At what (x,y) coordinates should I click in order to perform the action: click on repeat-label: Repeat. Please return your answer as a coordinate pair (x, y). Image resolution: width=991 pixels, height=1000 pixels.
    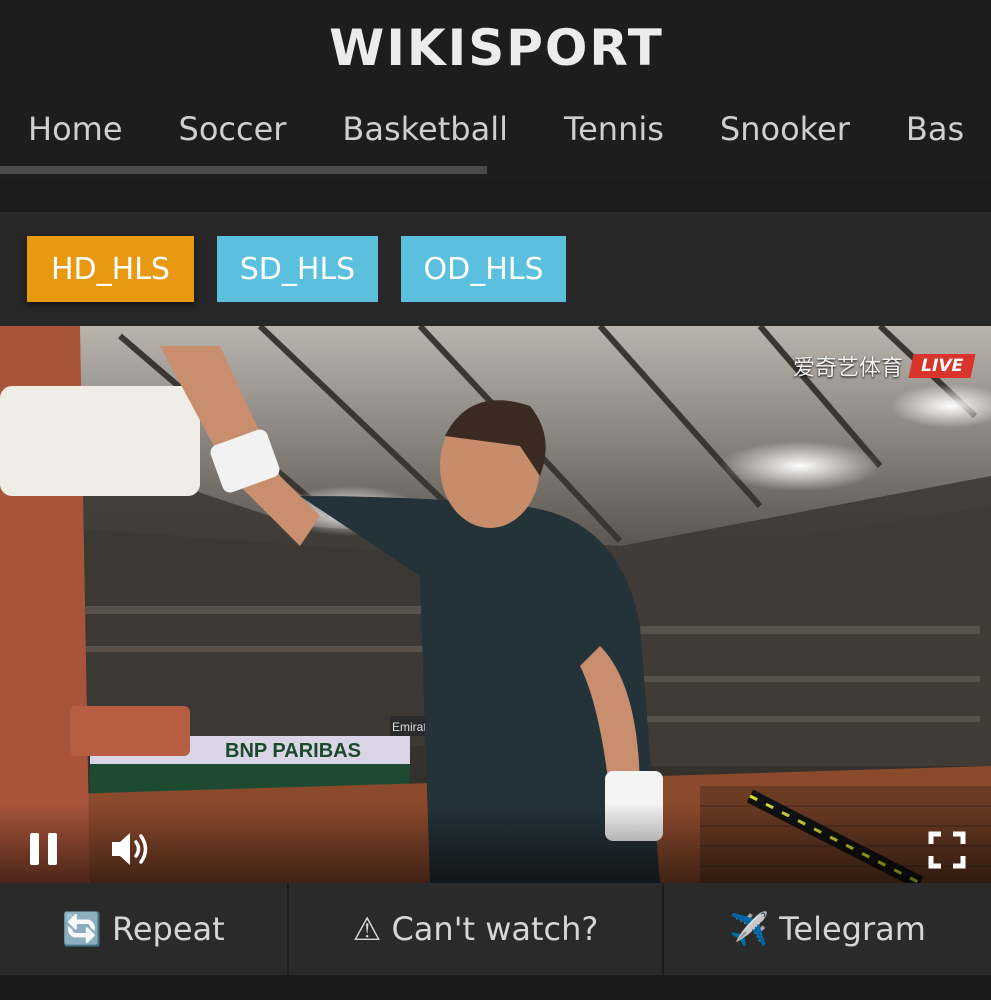
    Looking at the image, I should click on (168, 929).